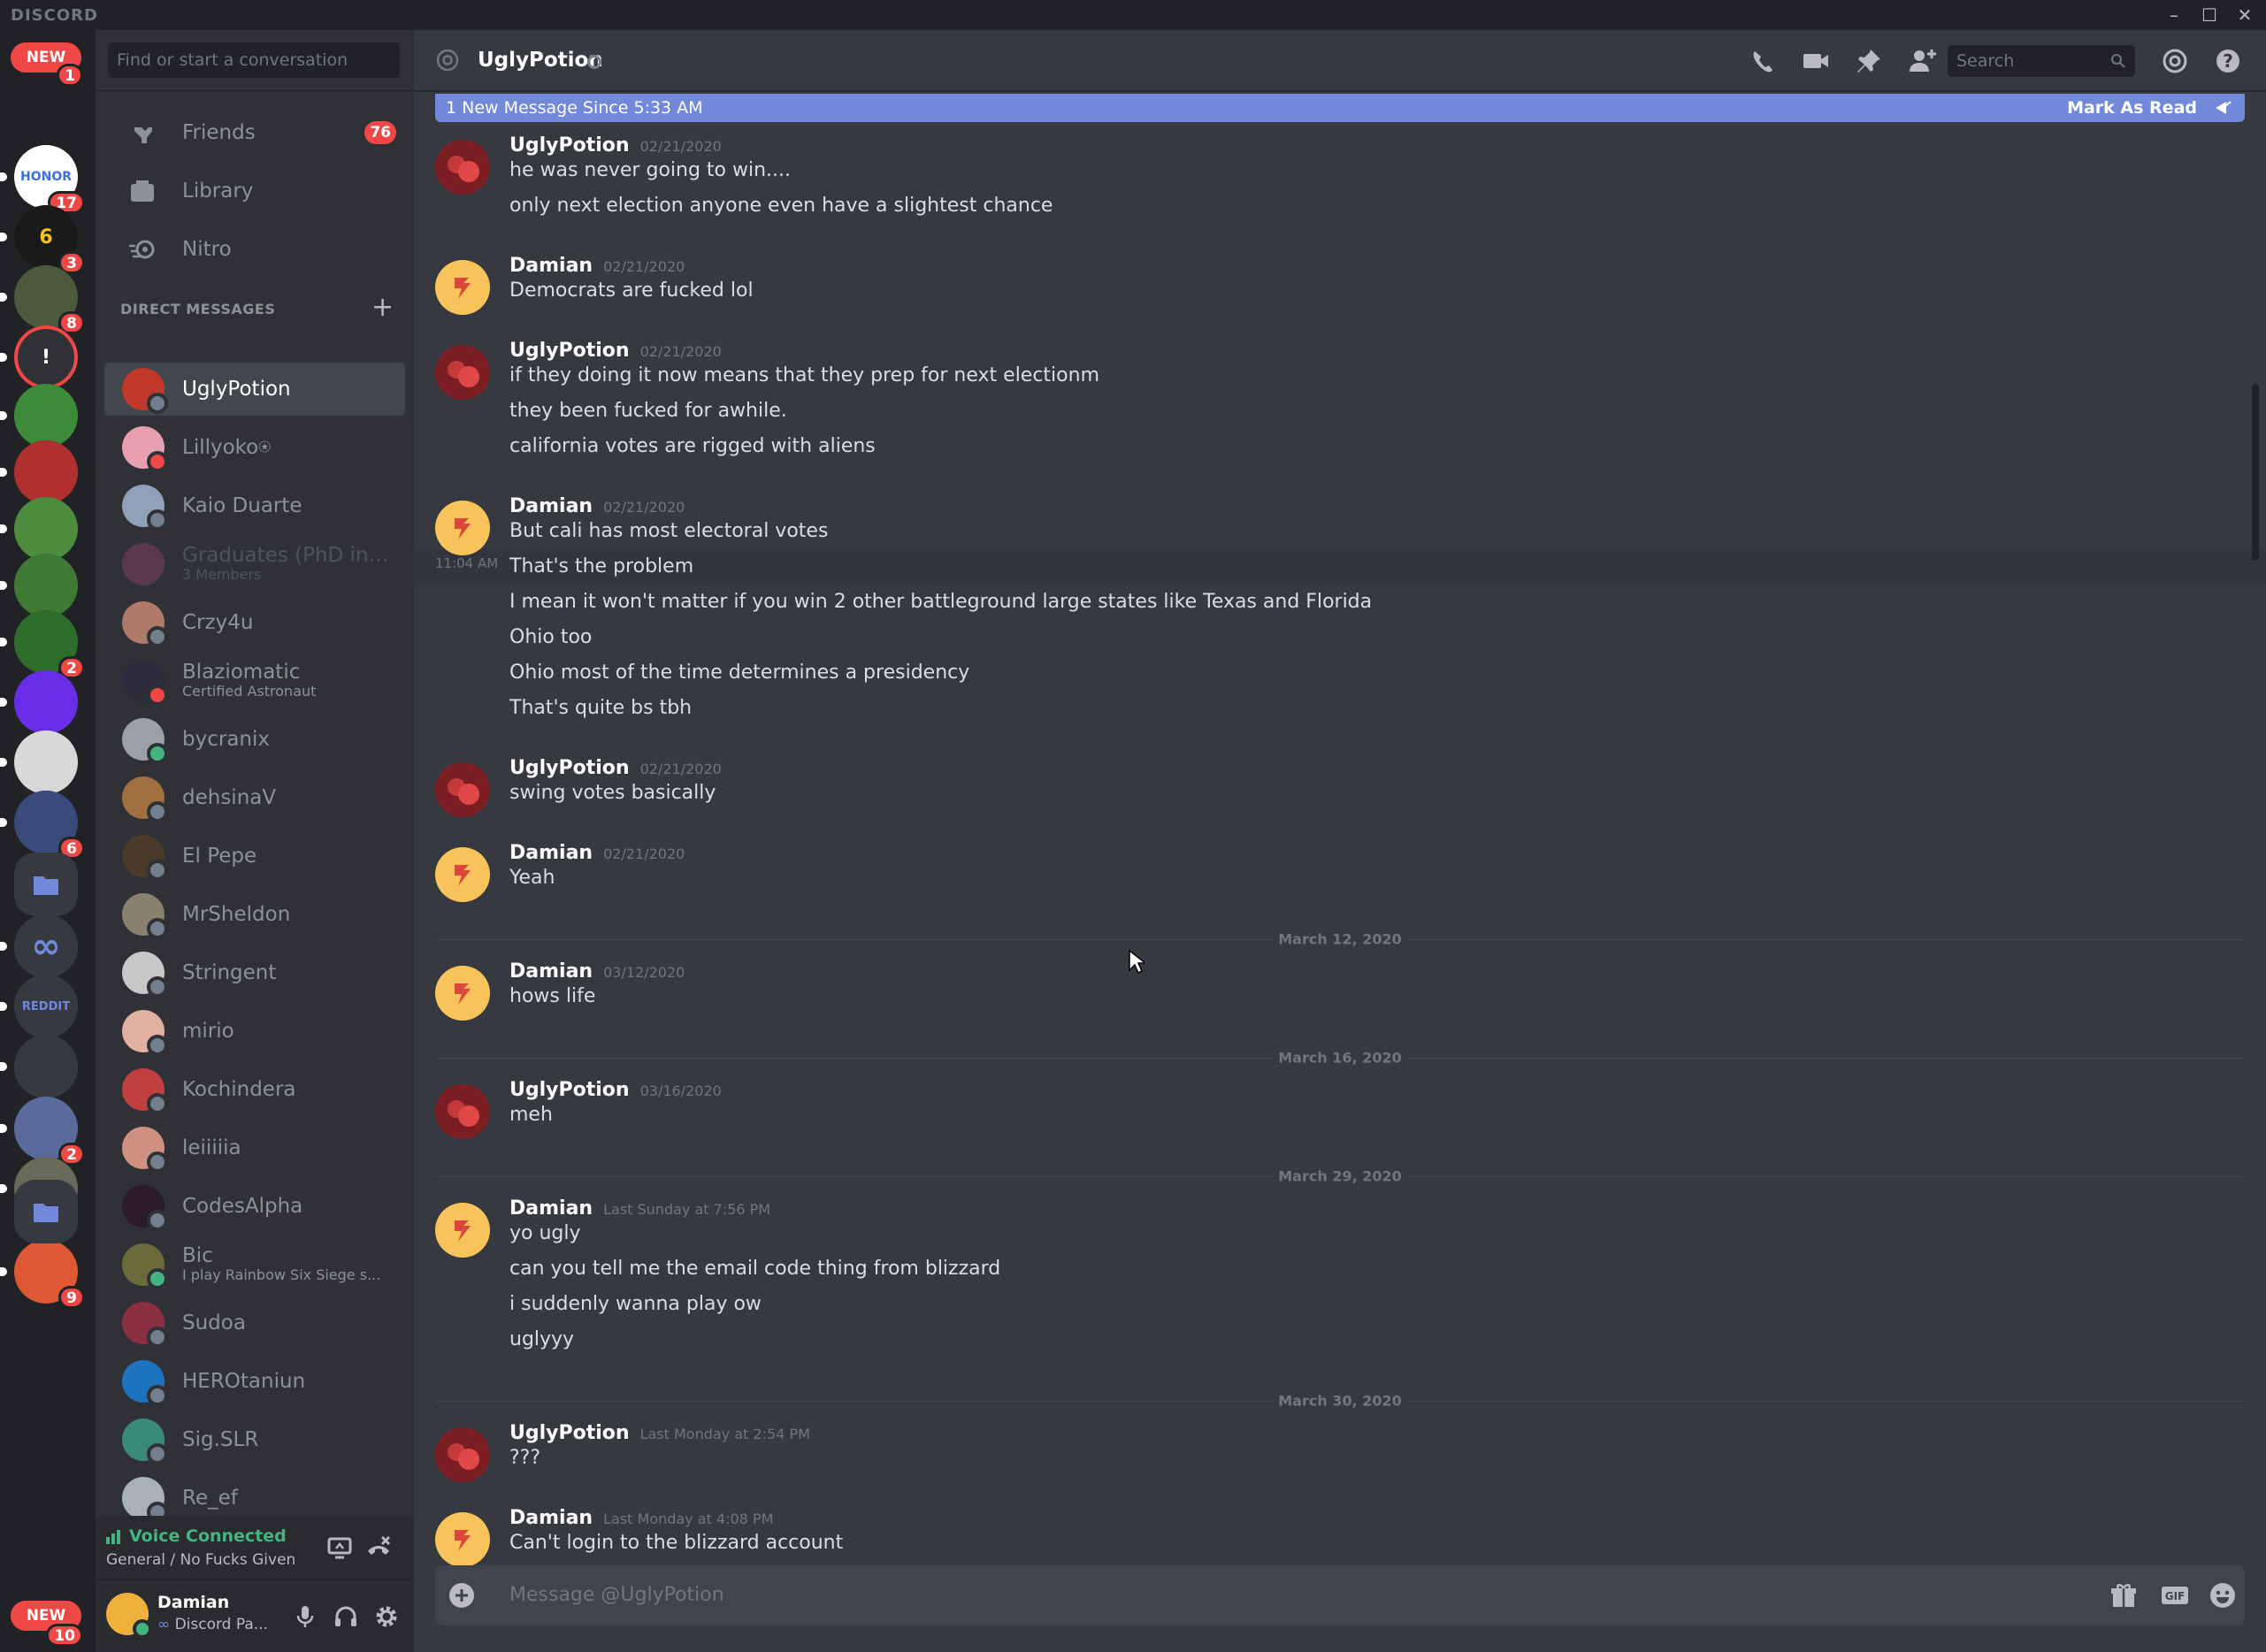  I want to click on dm-item: Graduates (PhD in A... 3 Members, so click(254, 565).